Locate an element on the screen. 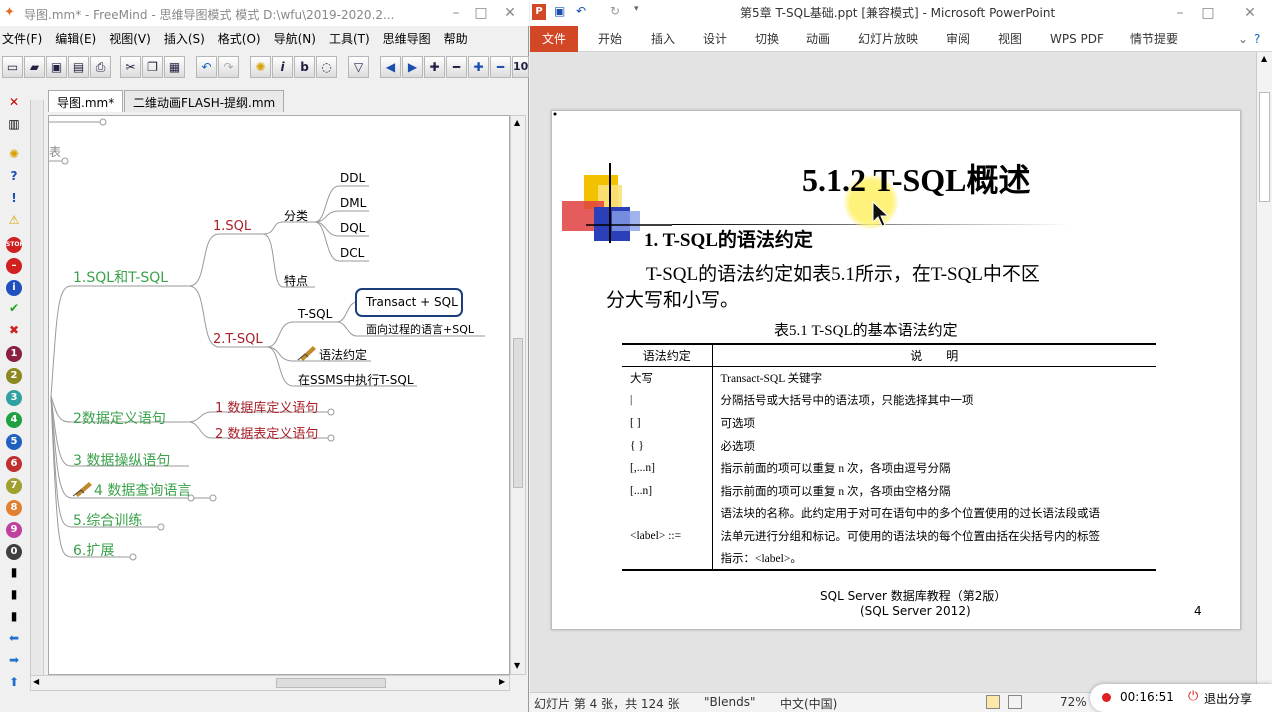  expand-plus-icon: ✚ is located at coordinates (434, 67).